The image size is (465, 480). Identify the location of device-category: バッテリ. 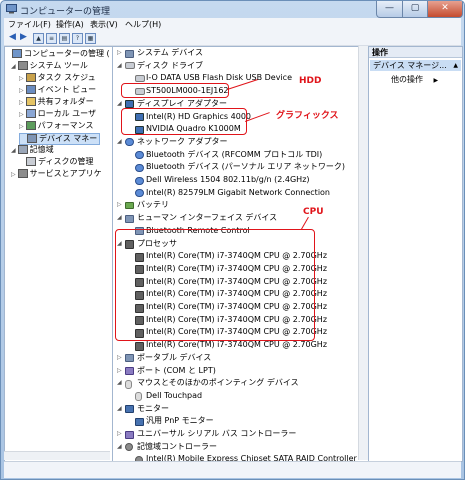
(153, 205).